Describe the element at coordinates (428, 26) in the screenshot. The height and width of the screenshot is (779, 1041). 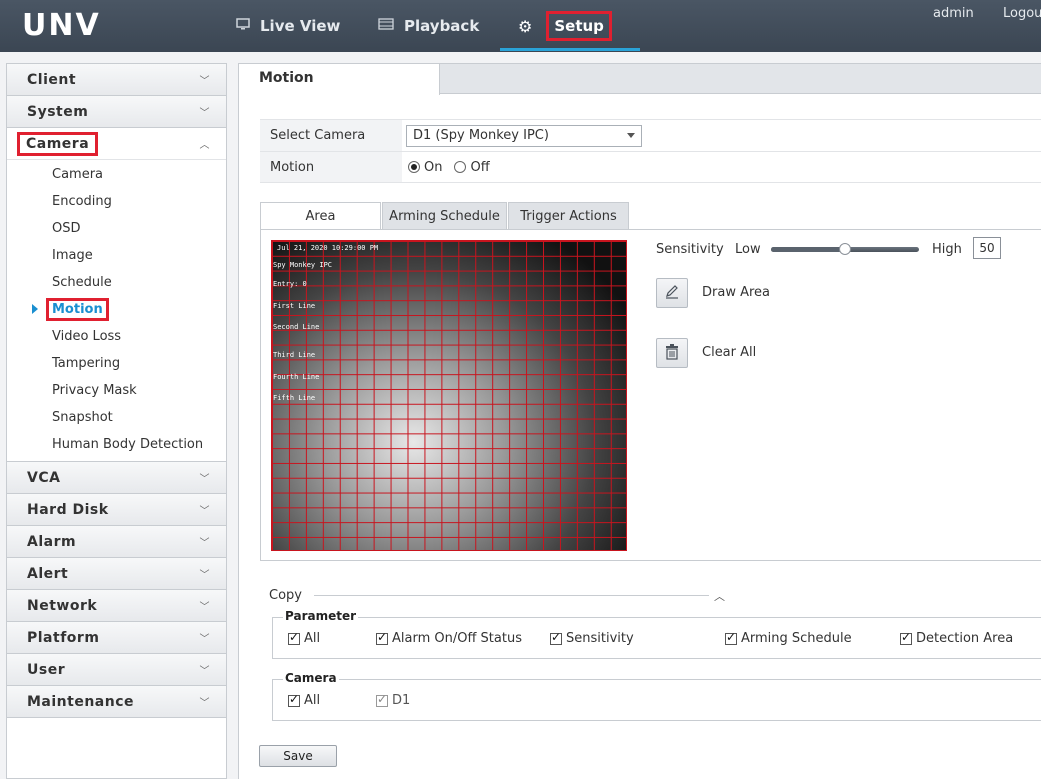
I see `nav-playback: Playback` at that location.